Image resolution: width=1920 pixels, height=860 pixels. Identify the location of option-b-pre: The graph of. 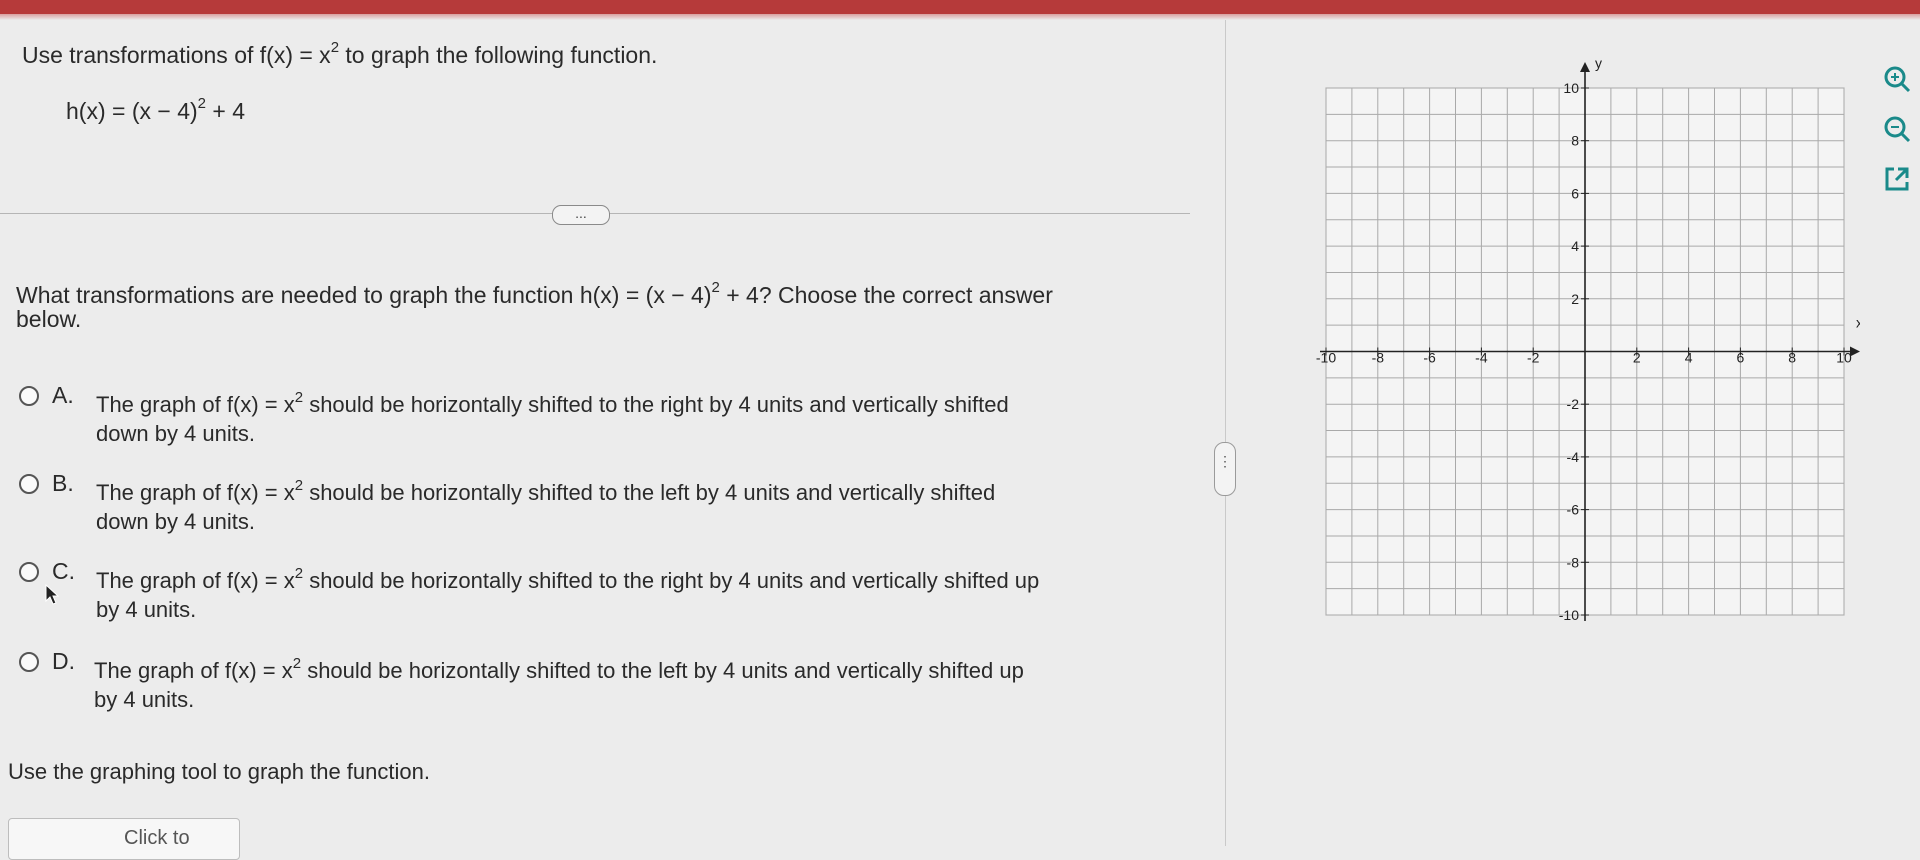
(158, 492).